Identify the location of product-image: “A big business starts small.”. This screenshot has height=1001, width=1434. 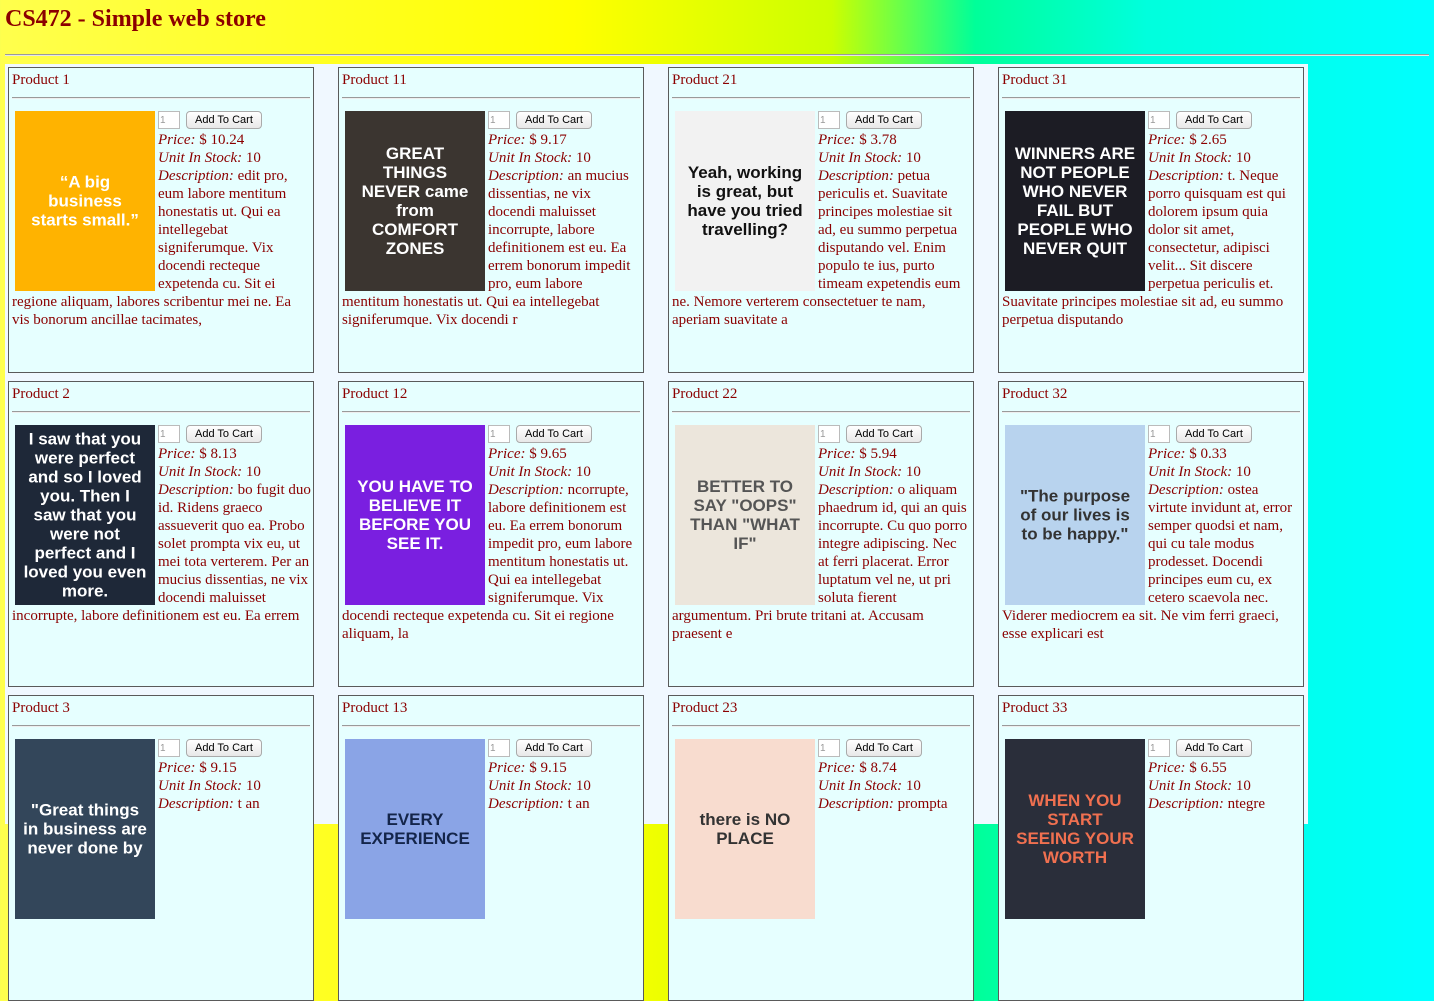
(85, 201).